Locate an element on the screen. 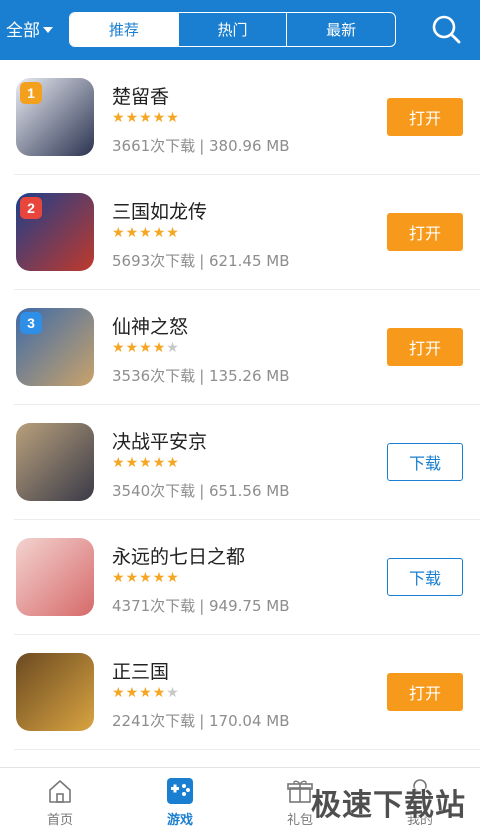 The width and height of the screenshot is (480, 831). app-name: 三国如龙传 is located at coordinates (159, 210).